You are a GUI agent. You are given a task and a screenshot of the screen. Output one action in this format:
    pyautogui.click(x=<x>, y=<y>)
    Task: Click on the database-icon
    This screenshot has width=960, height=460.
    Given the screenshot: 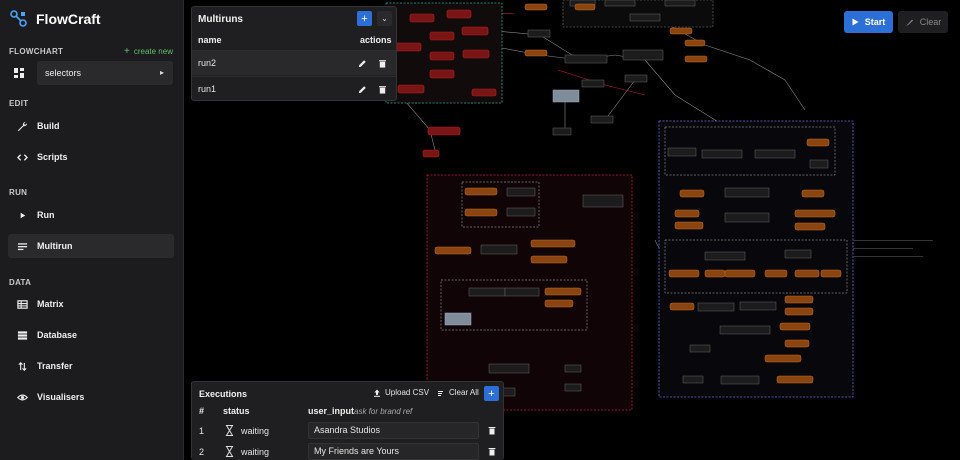 What is the action you would take?
    pyautogui.click(x=22, y=335)
    